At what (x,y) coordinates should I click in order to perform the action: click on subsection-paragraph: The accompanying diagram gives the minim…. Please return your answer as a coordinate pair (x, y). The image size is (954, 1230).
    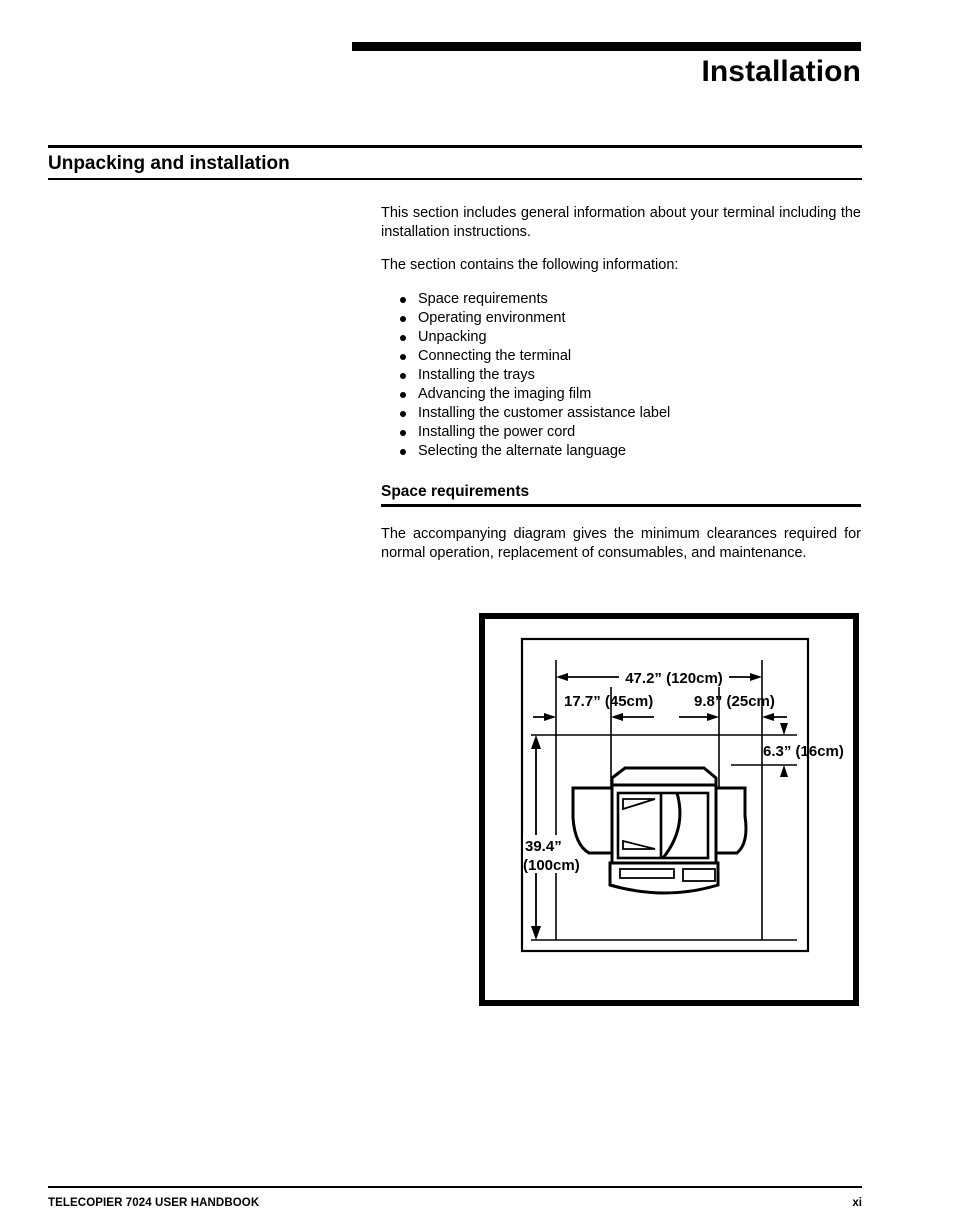
    Looking at the image, I should click on (621, 543).